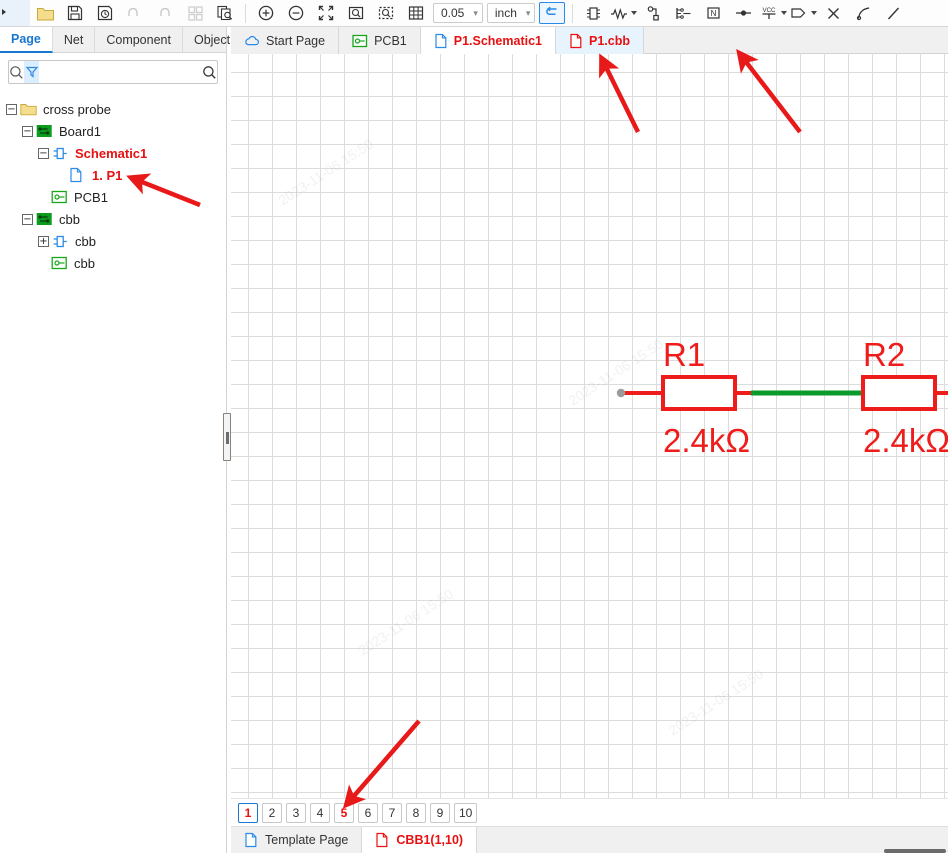  Describe the element at coordinates (45, 131) in the screenshot. I see `board-icon` at that location.